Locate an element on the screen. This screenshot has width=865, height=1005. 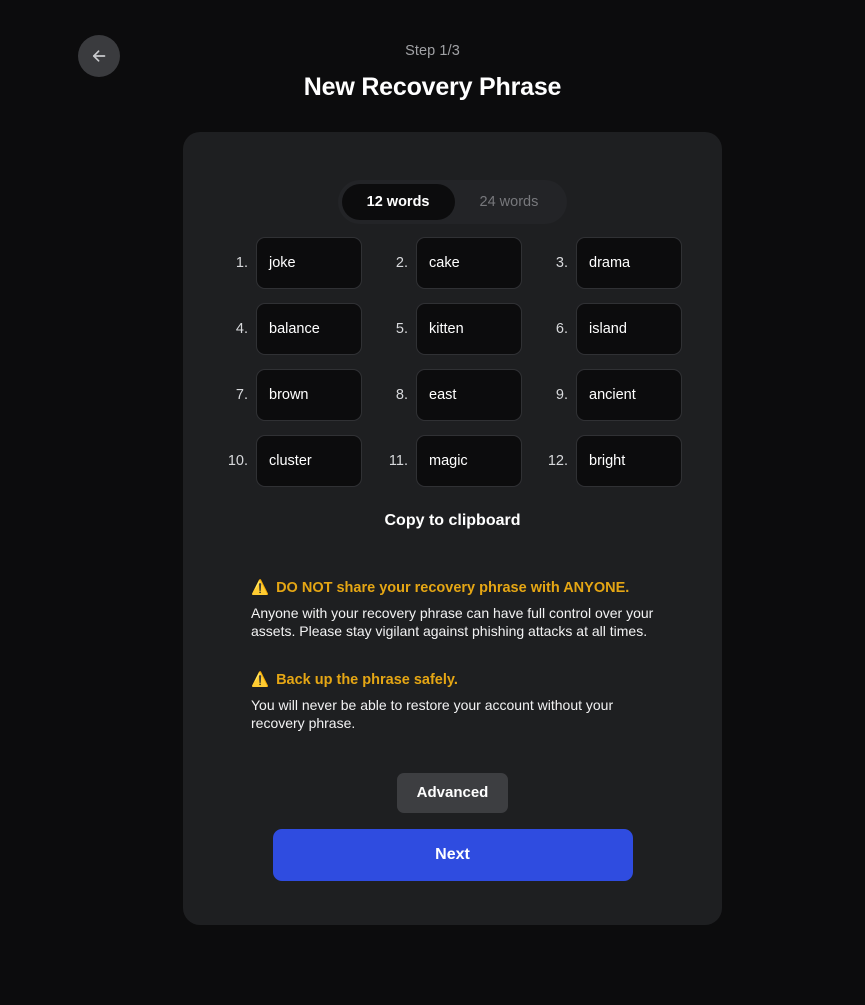
word-cell: 12. bright is located at coordinates (612, 461).